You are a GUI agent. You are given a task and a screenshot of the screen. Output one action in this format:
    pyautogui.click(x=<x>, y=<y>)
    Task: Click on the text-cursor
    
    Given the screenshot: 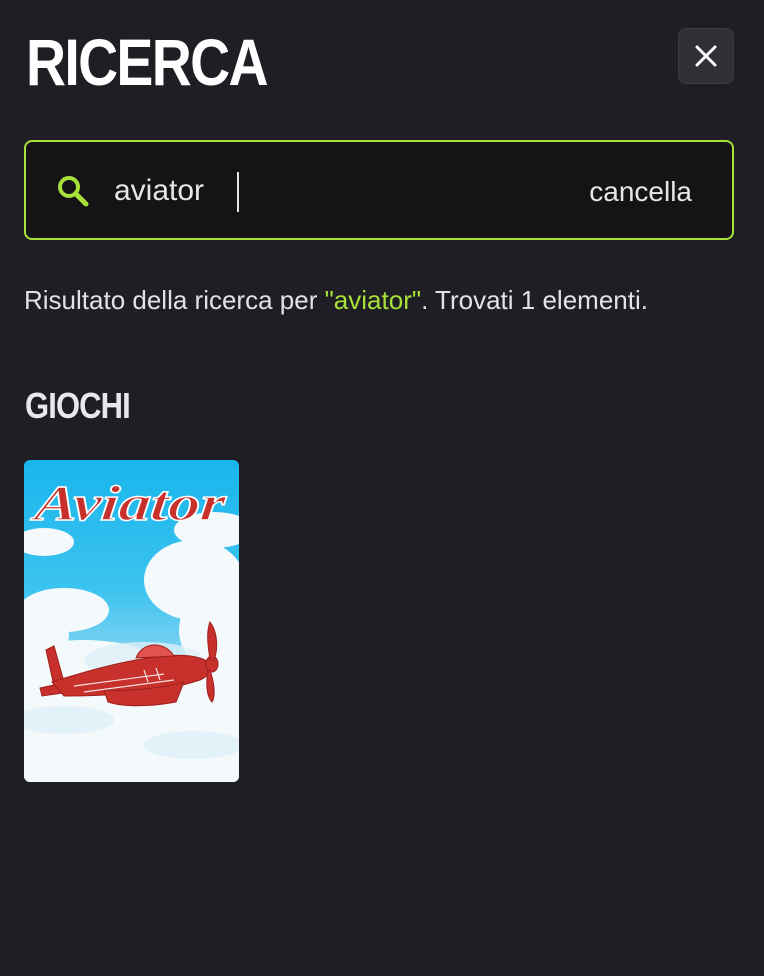 What is the action you would take?
    pyautogui.click(x=238, y=192)
    